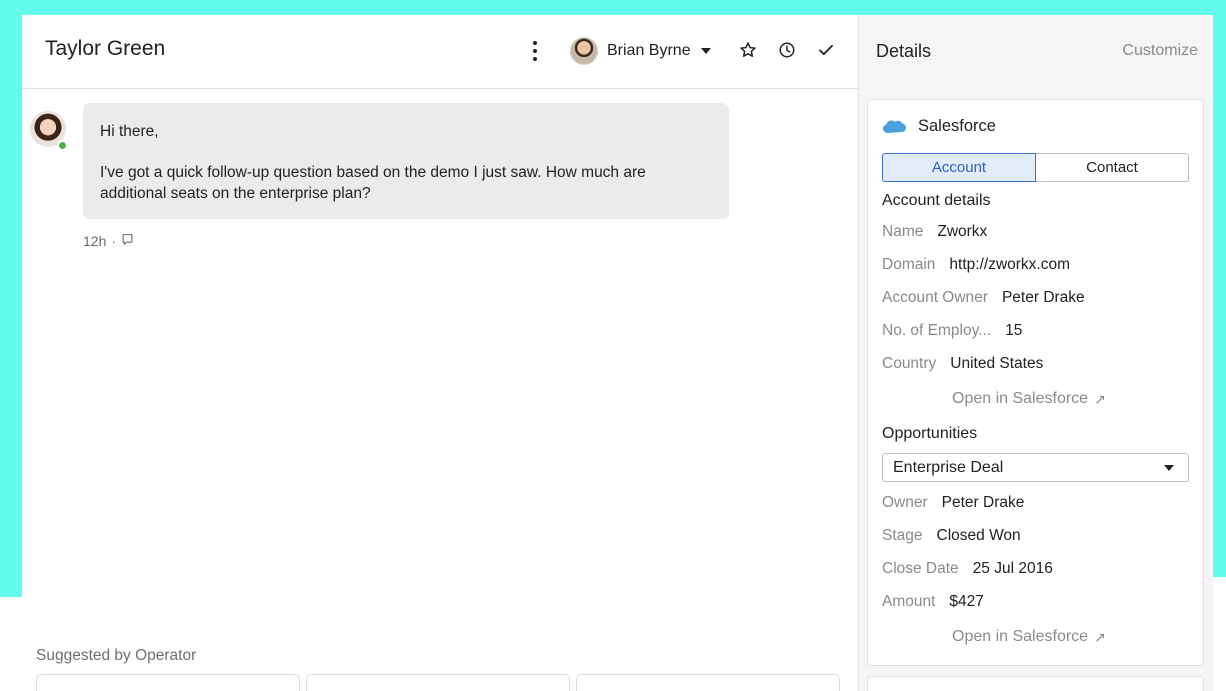  Describe the element at coordinates (95, 241) in the screenshot. I see `message-time: 12h` at that location.